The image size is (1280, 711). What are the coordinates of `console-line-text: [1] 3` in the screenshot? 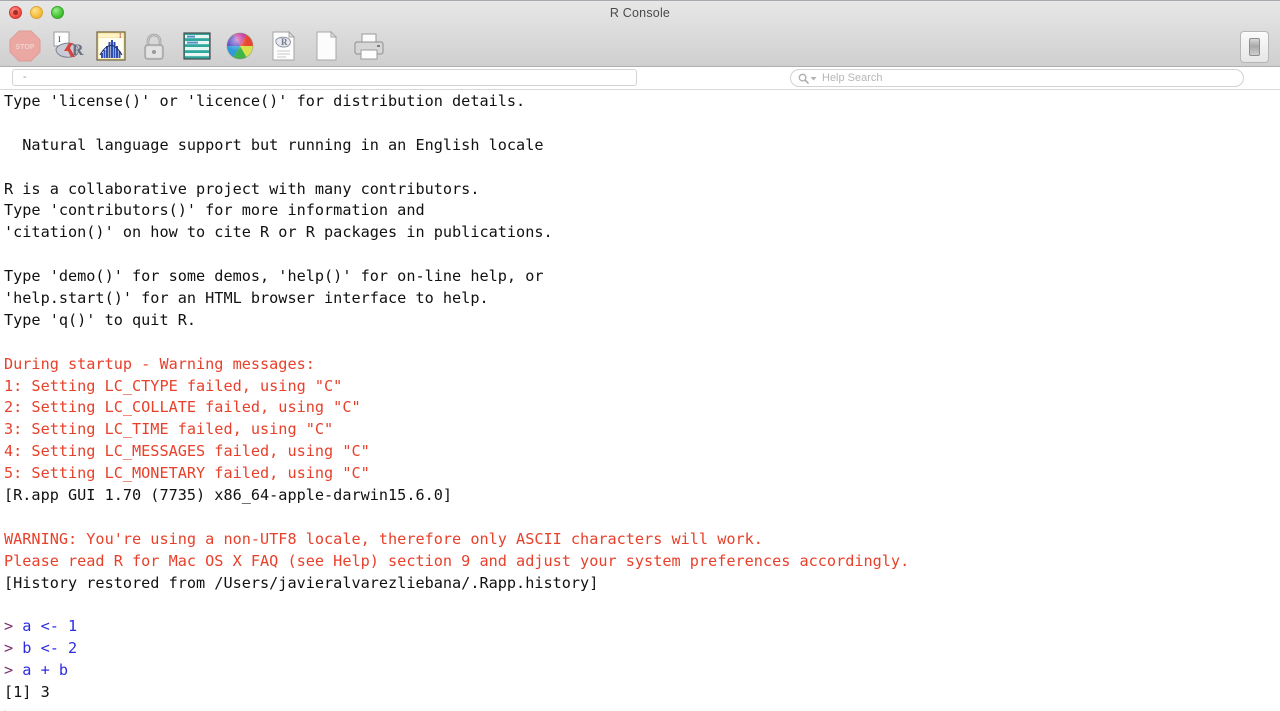 It's located at (27, 692).